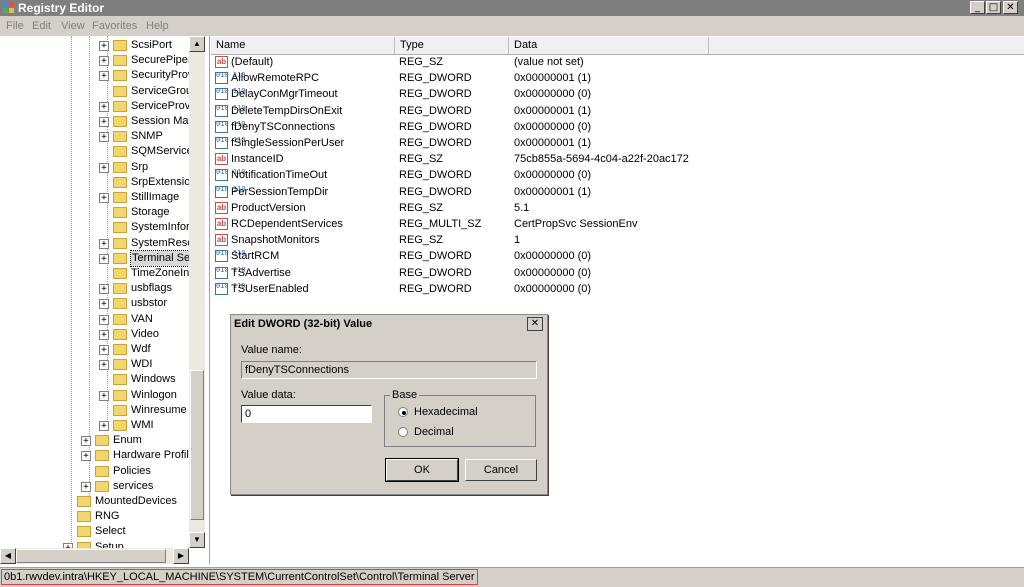  I want to click on value-name: fSingleSessionPerUser, so click(288, 143).